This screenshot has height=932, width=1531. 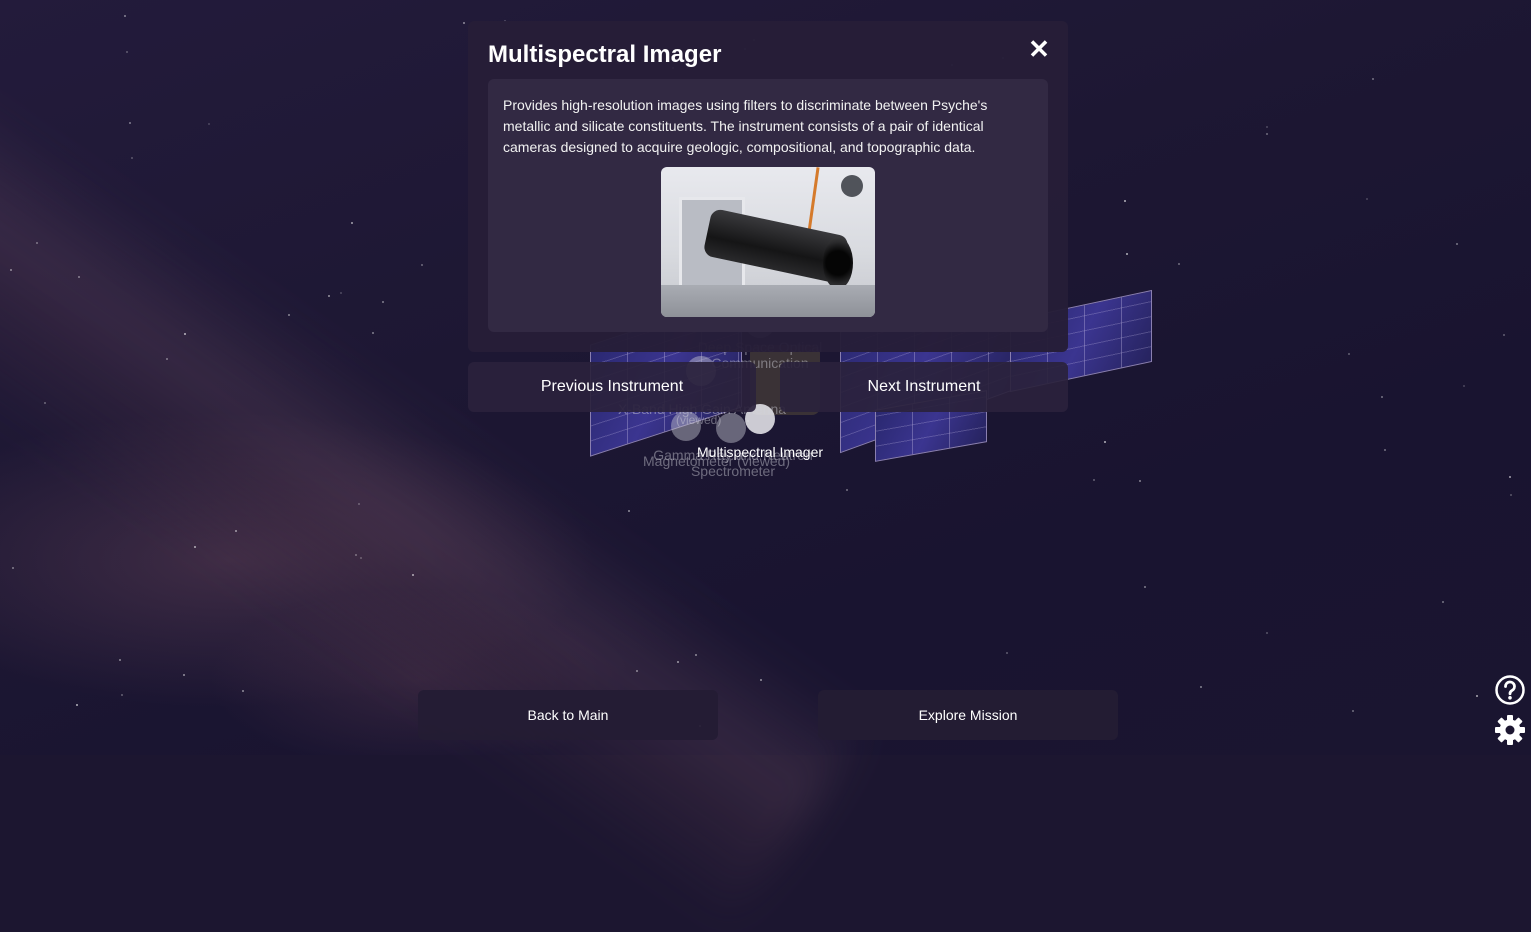 What do you see at coordinates (852, 186) in the screenshot?
I see `photo-knob` at bounding box center [852, 186].